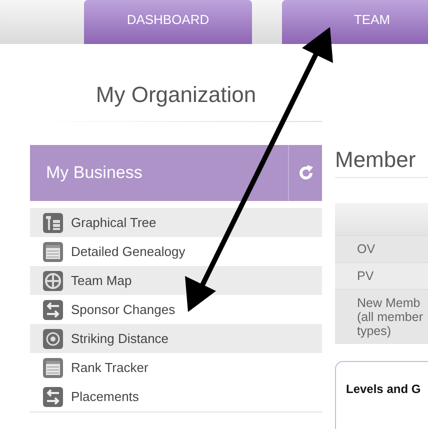  Describe the element at coordinates (176, 338) in the screenshot. I see `menu-item: Striking Distance` at that location.